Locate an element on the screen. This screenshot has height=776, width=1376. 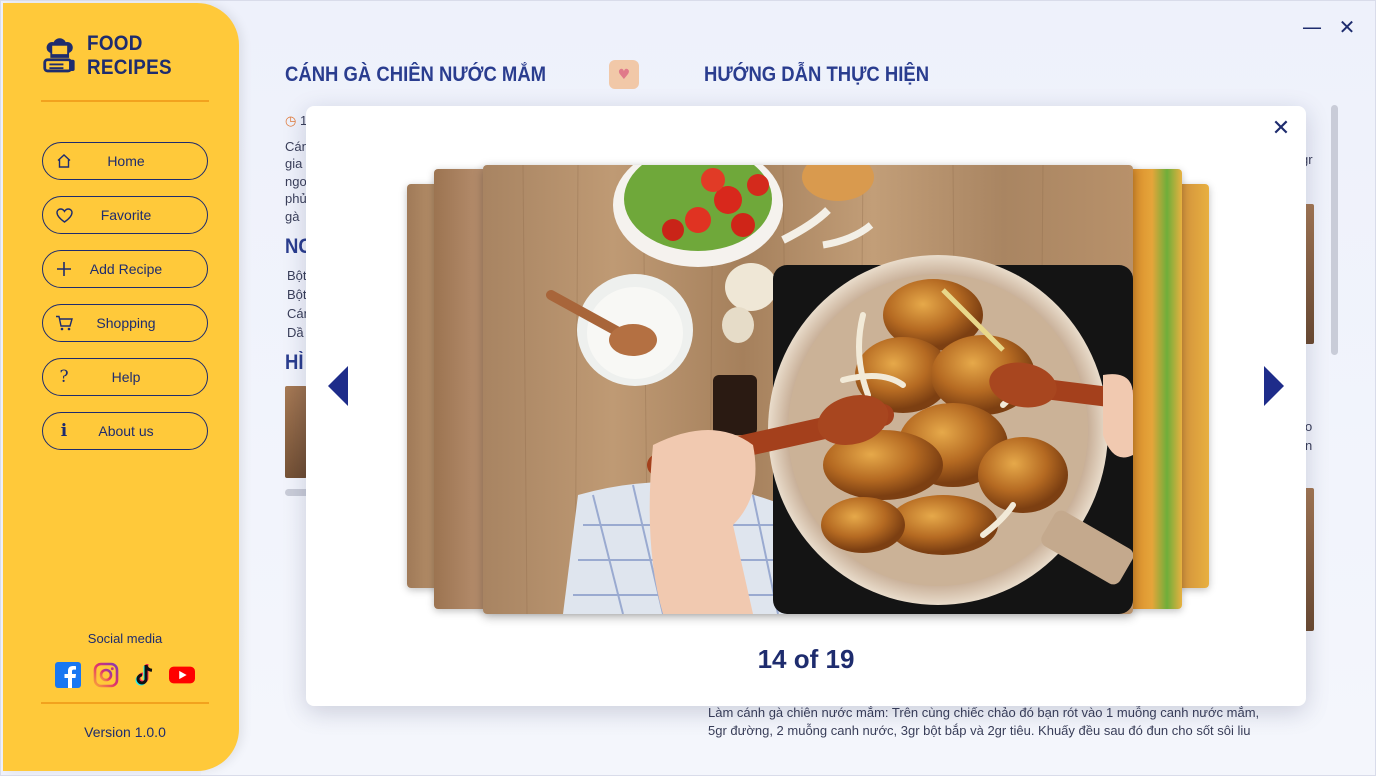
question-icon: ? is located at coordinates (64, 377).